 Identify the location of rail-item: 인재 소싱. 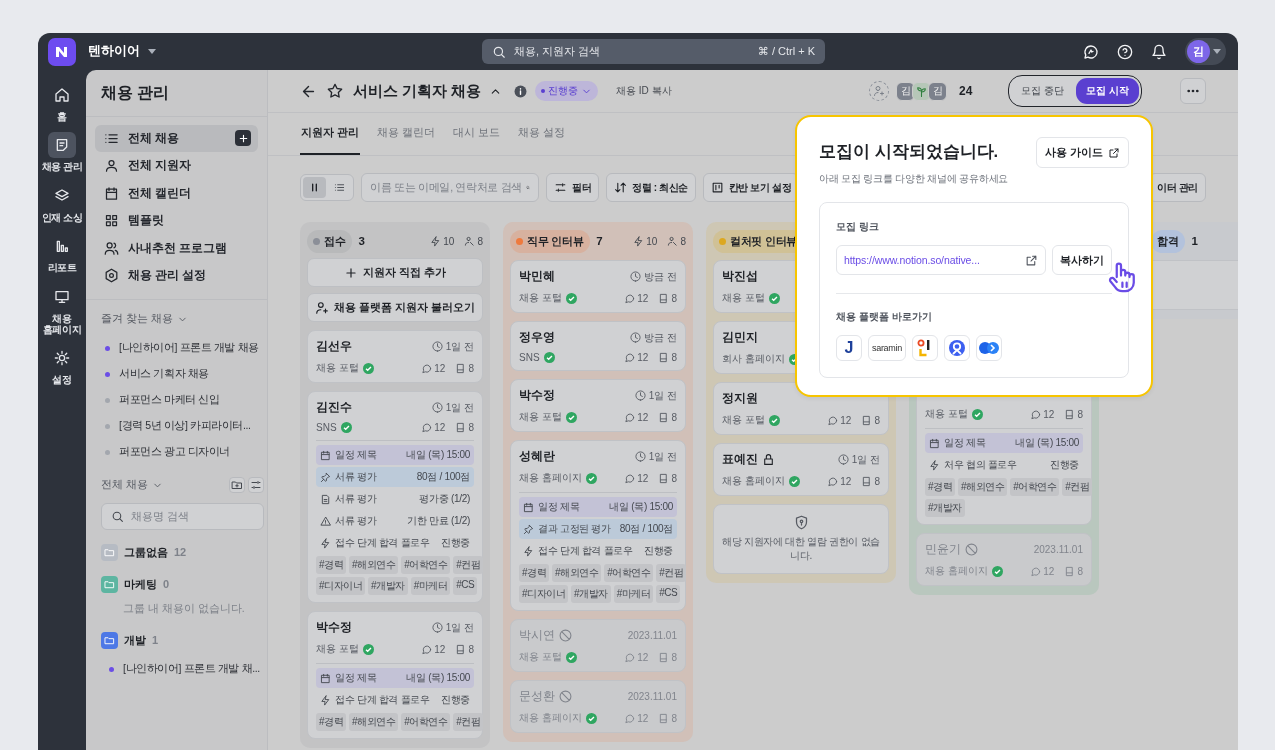
(62, 203).